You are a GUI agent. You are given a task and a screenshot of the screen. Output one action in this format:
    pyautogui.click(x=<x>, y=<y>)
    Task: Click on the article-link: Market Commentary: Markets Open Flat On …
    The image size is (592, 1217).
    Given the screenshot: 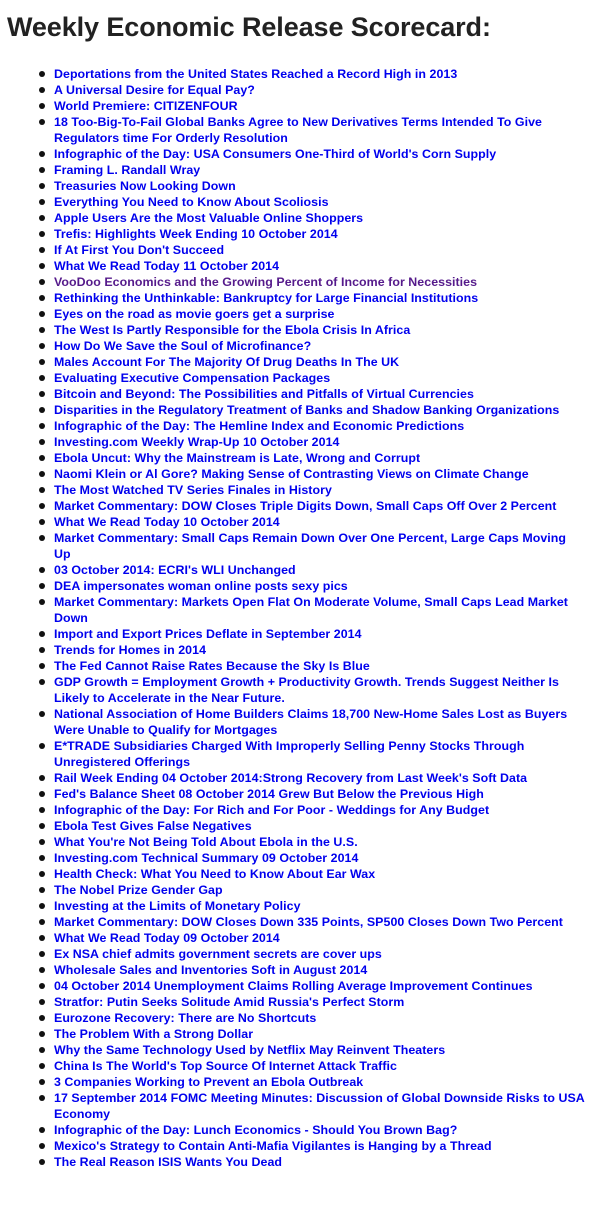 What is the action you would take?
    pyautogui.click(x=311, y=610)
    